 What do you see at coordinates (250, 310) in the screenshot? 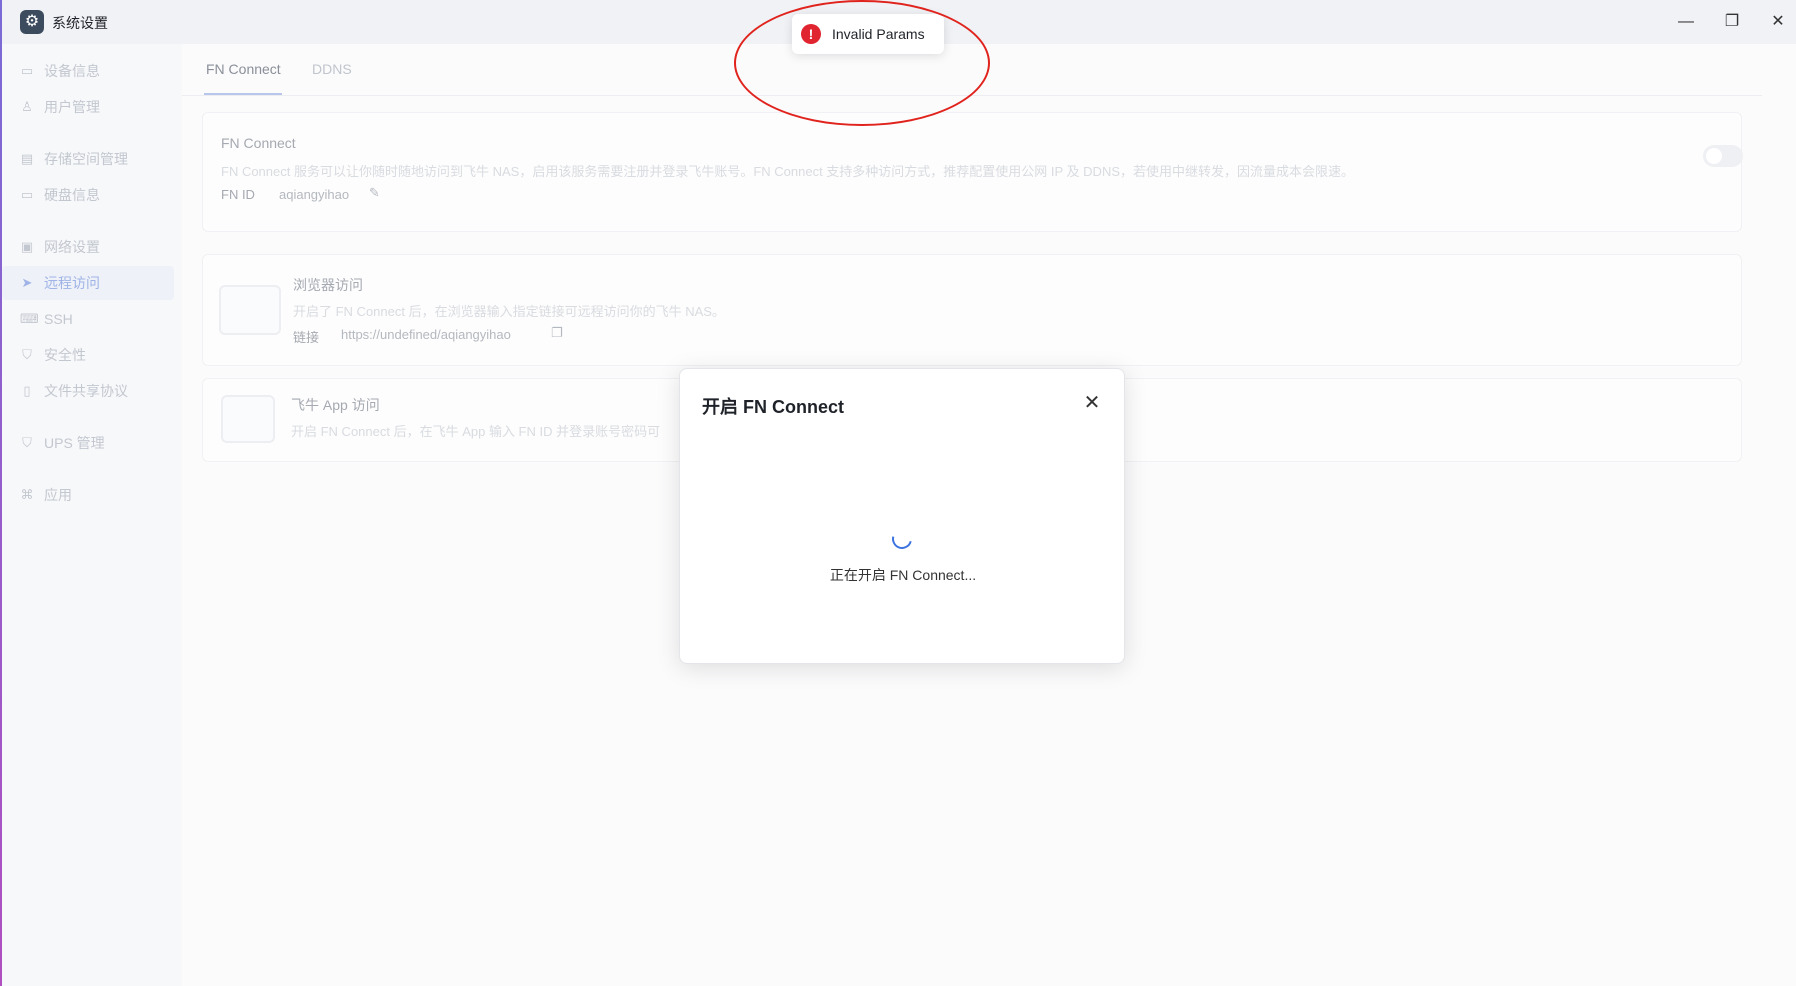
I see `browser-illustration-icon` at bounding box center [250, 310].